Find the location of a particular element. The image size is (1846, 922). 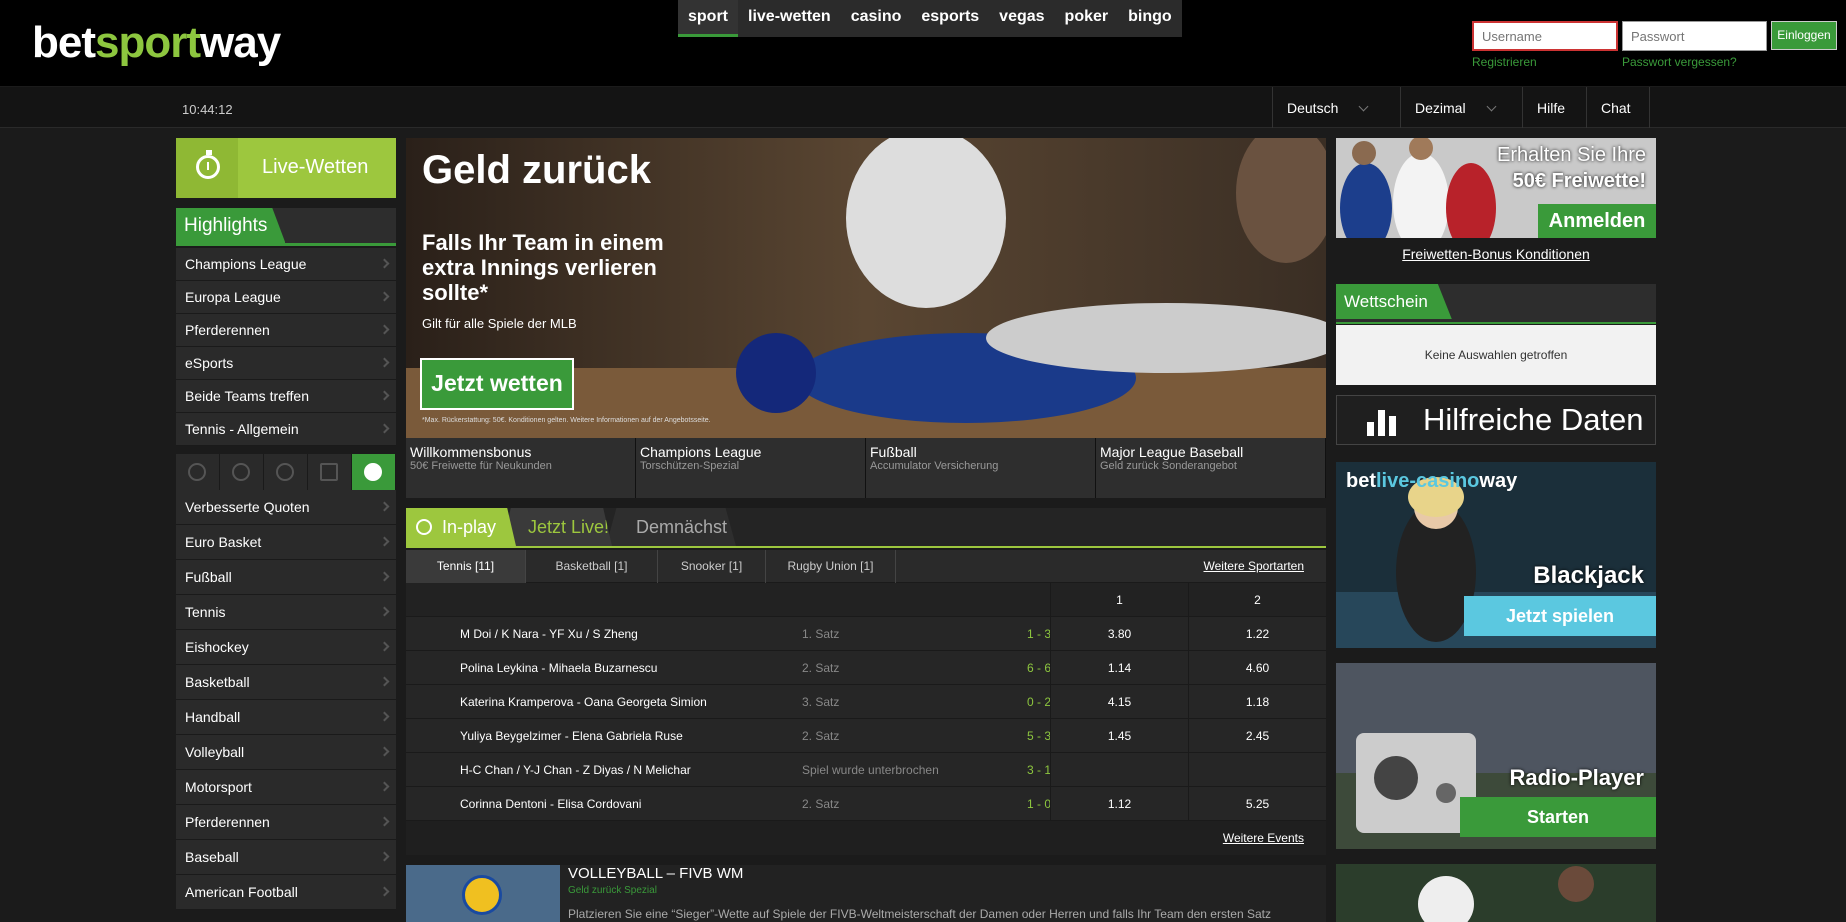

sport-item: American Football is located at coordinates (286, 892).